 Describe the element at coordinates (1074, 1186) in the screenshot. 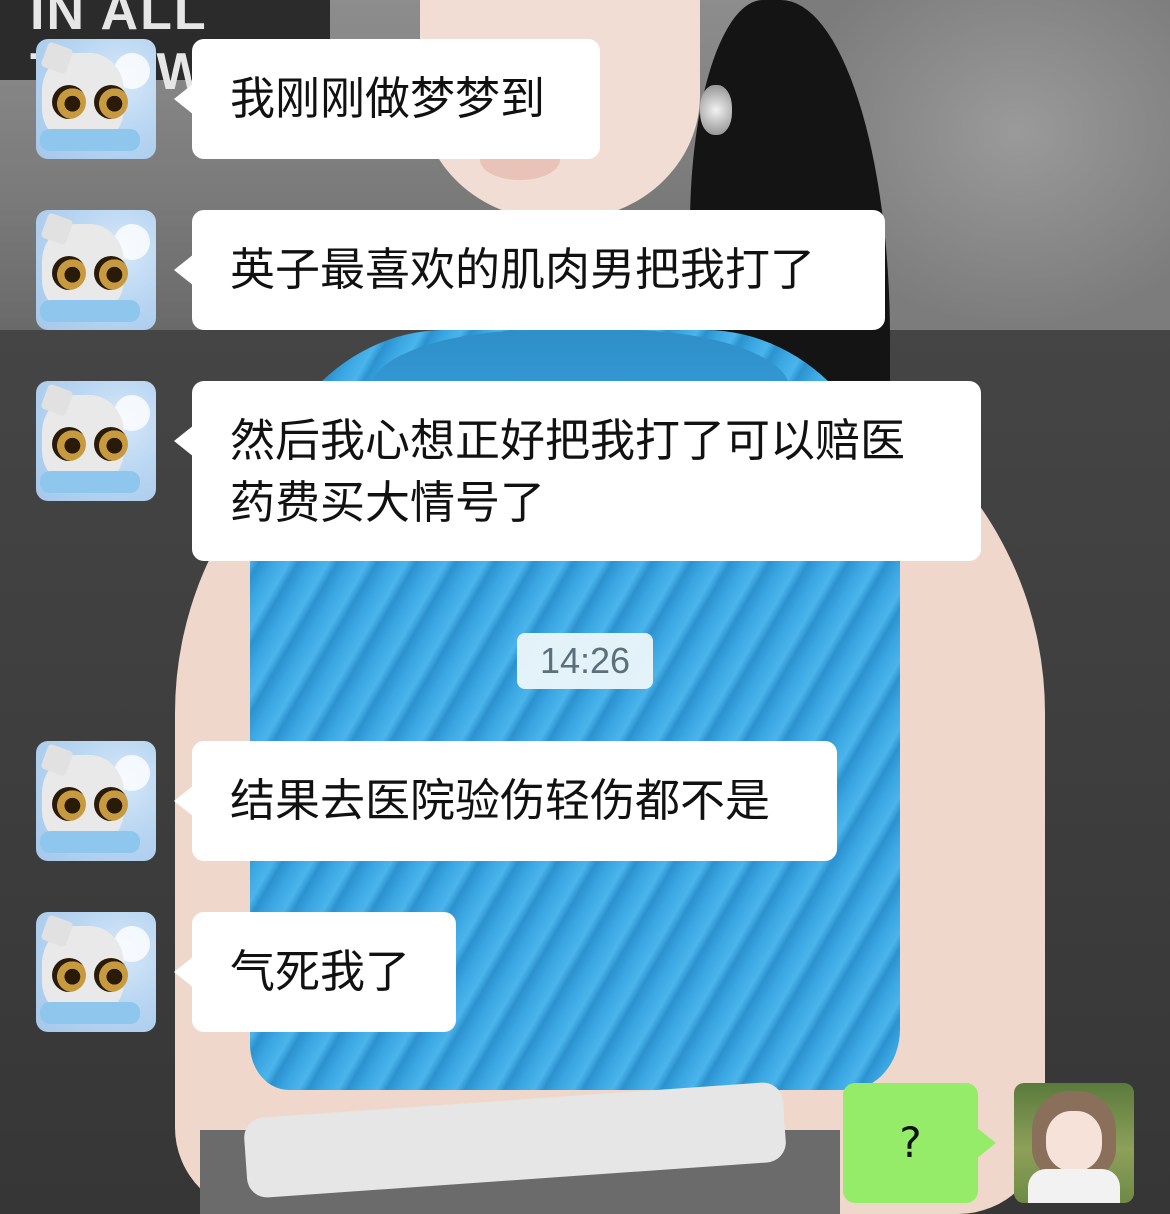

I see `self-avatar-shirt` at that location.